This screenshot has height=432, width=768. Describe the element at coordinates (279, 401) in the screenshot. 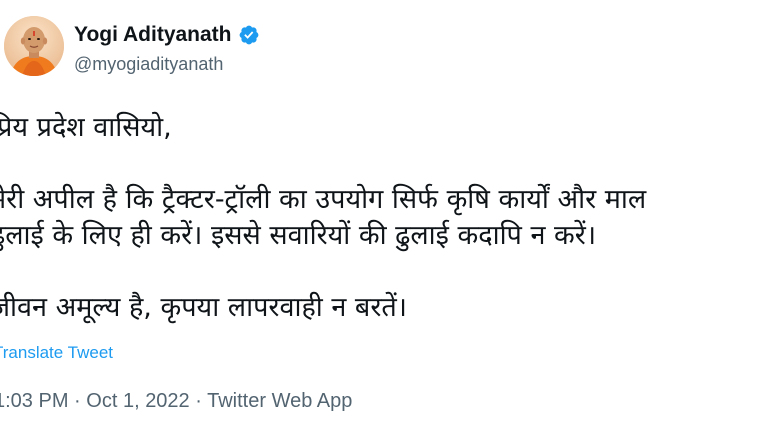

I see `tweet-source-link: Twitter Web App` at that location.